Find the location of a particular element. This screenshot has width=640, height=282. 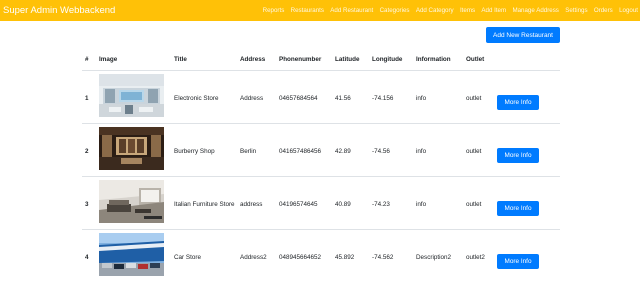

add-new-restaurant-button: Add New Restaurant is located at coordinates (523, 35).